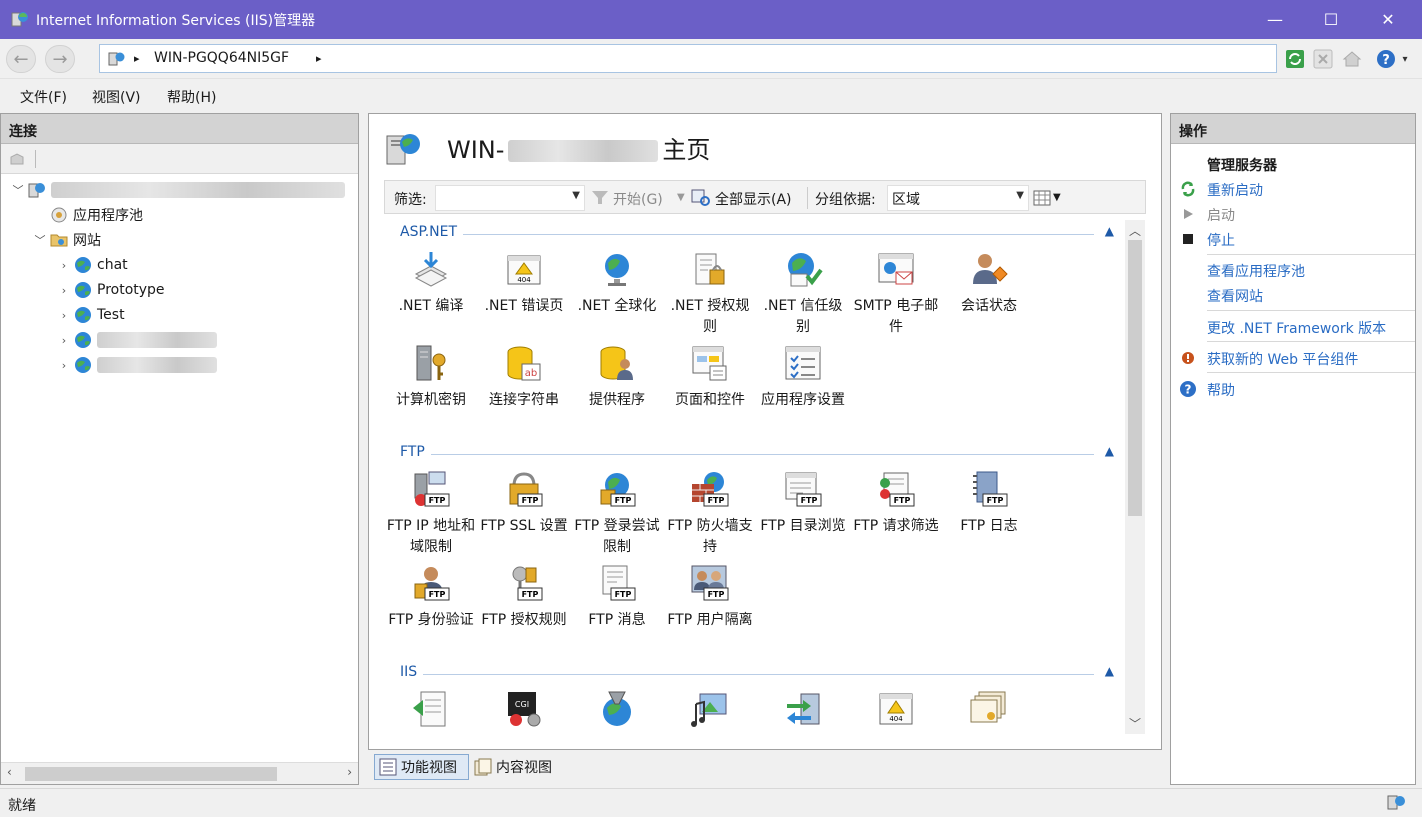  I want to click on feature-ftp-logging: FTP FTP 日志, so click(989, 503).